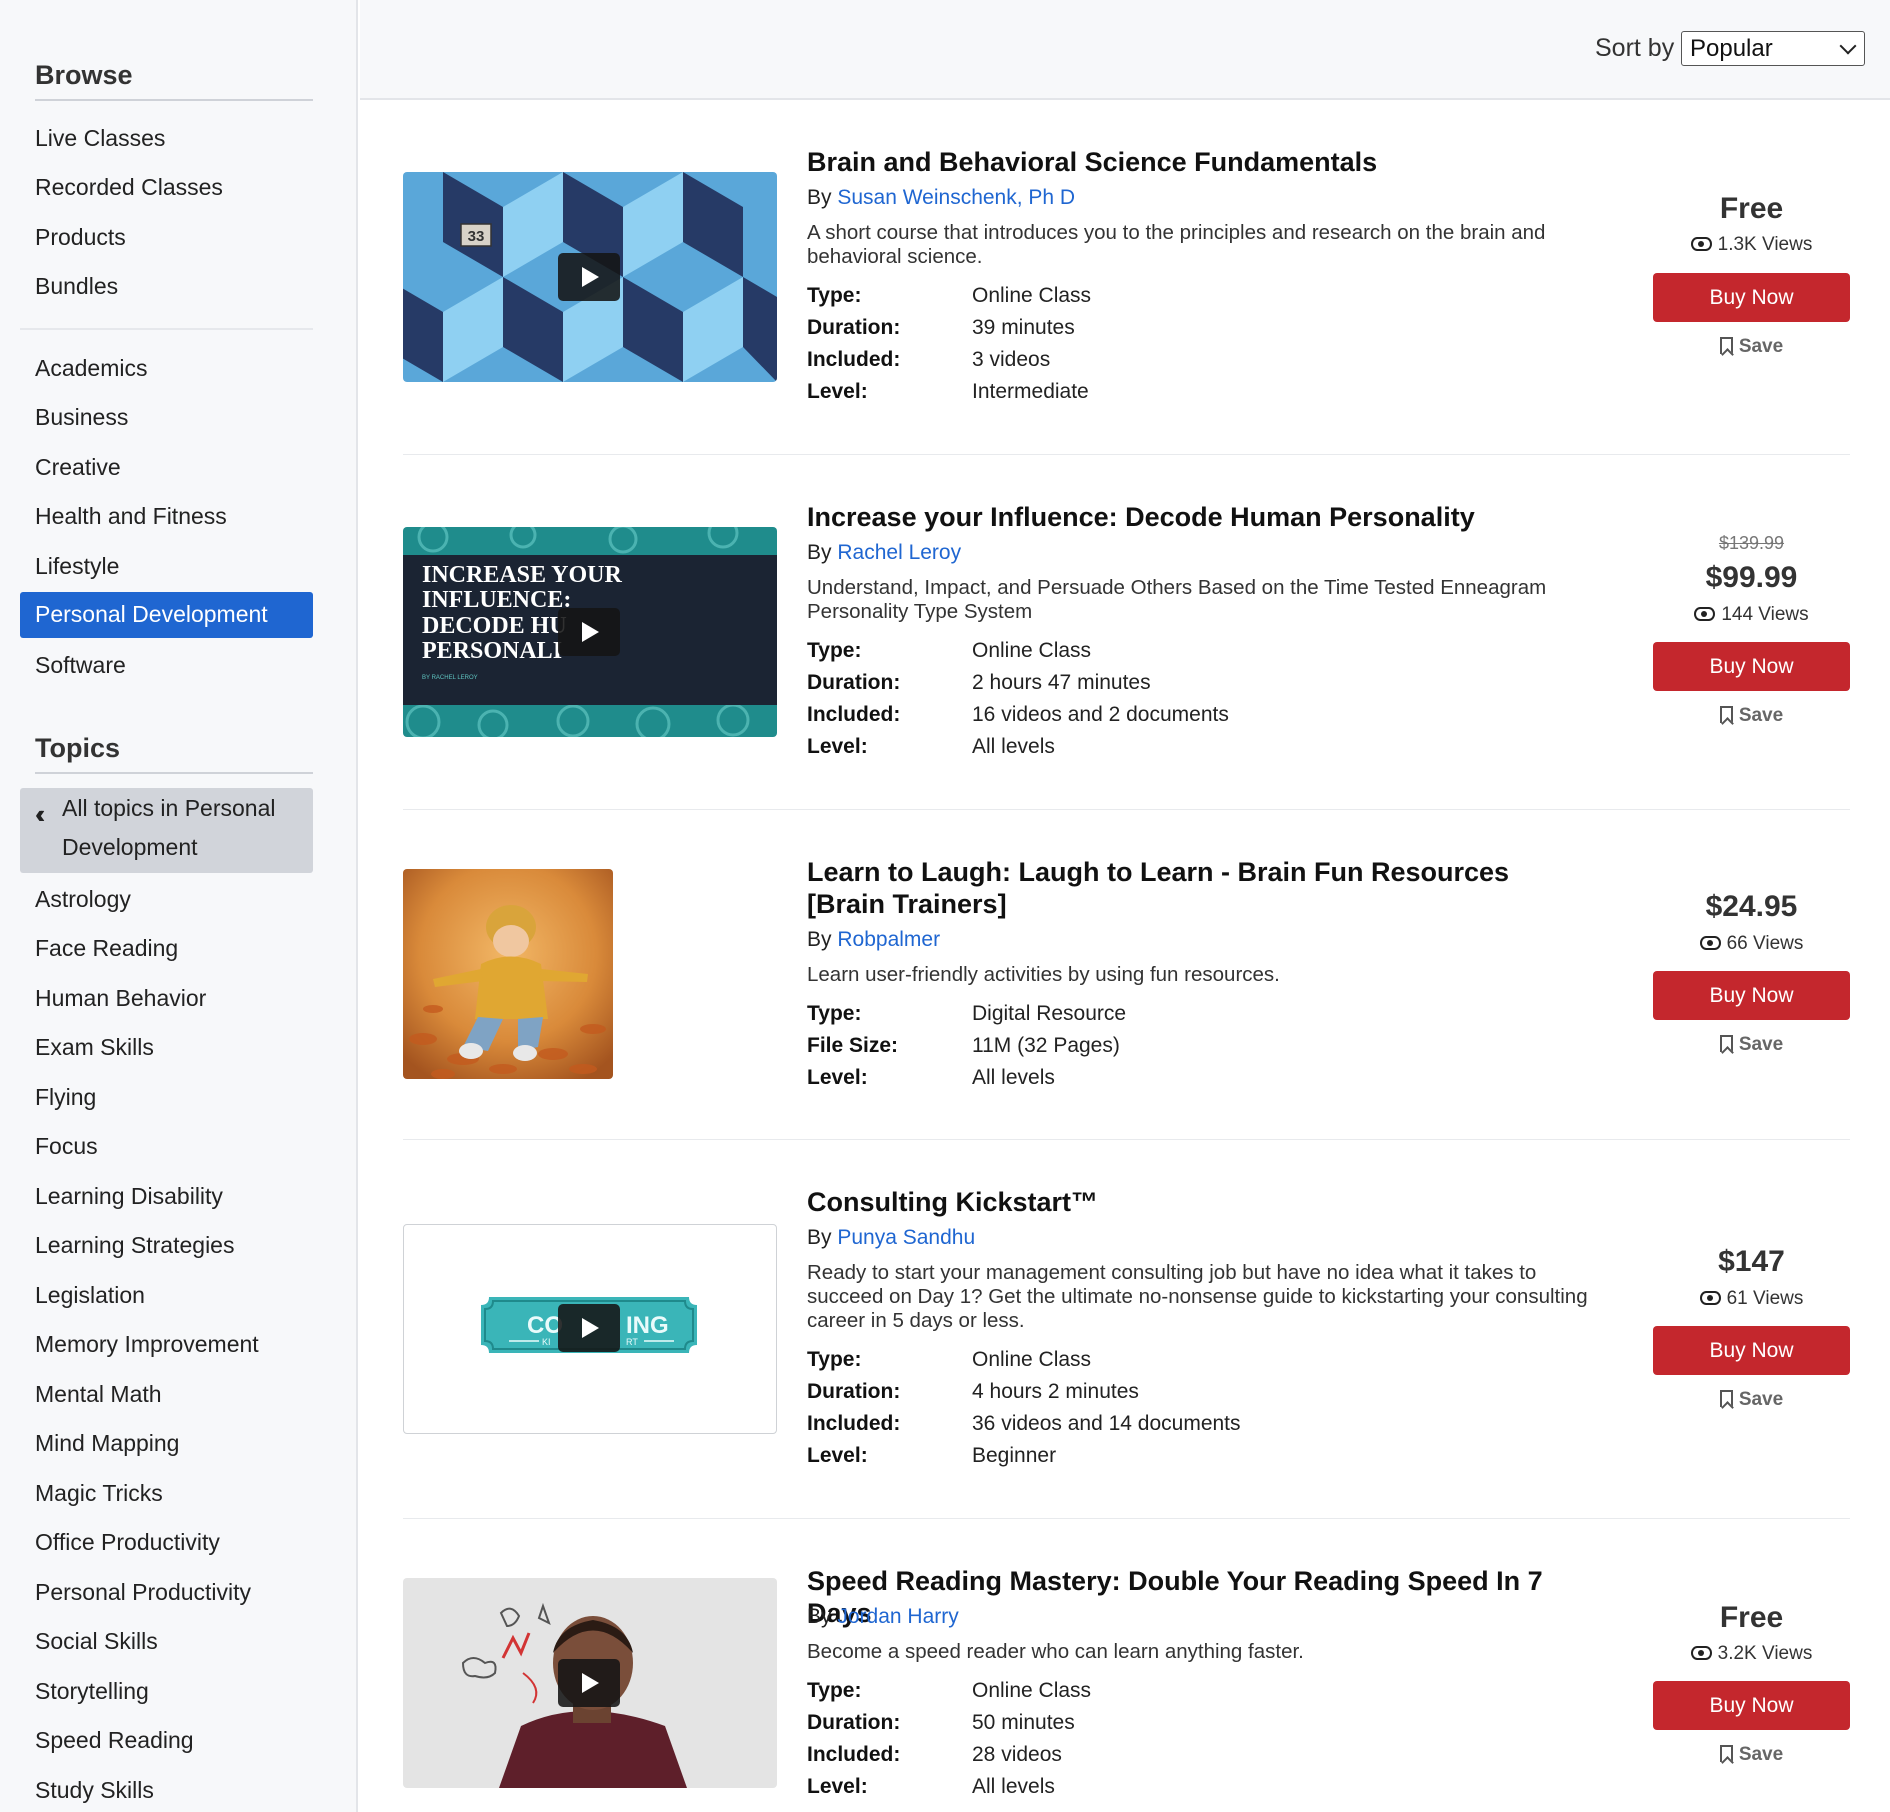 Image resolution: width=1890 pixels, height=1812 pixels. Describe the element at coordinates (1055, 1391) in the screenshot. I see `meta-value: 4 hours 2 minutes` at that location.